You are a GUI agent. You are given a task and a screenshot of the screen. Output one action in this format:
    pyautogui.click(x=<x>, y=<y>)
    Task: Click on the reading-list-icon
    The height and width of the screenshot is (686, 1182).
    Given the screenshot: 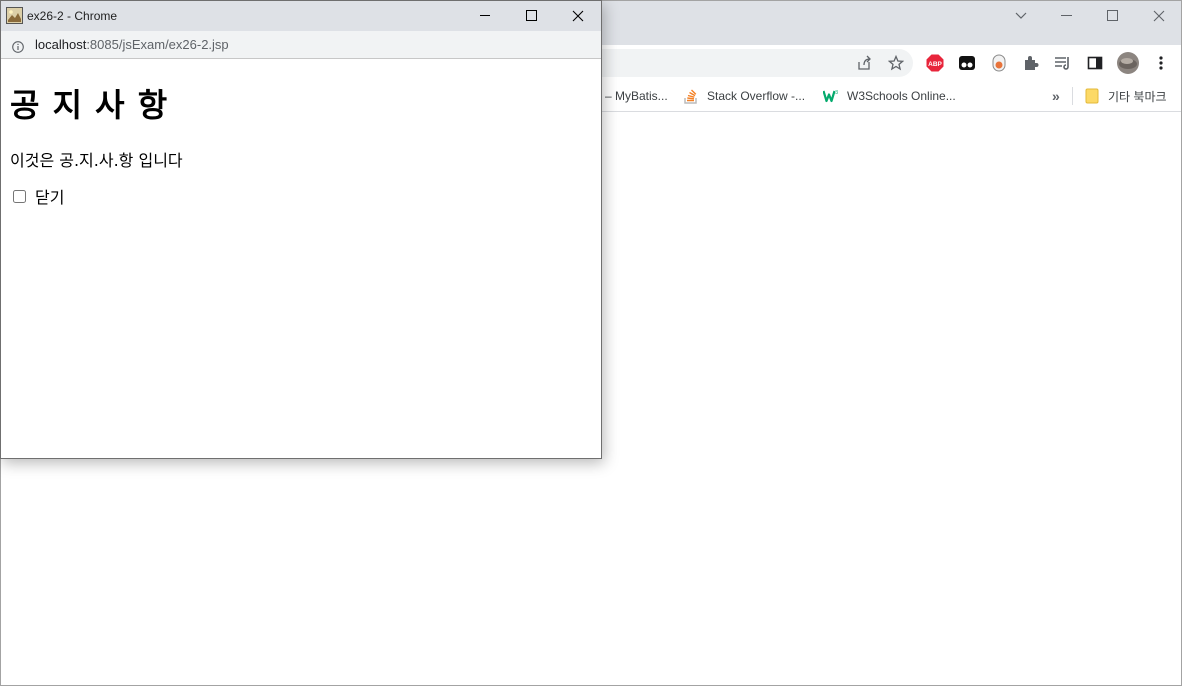 What is the action you would take?
    pyautogui.click(x=1063, y=63)
    